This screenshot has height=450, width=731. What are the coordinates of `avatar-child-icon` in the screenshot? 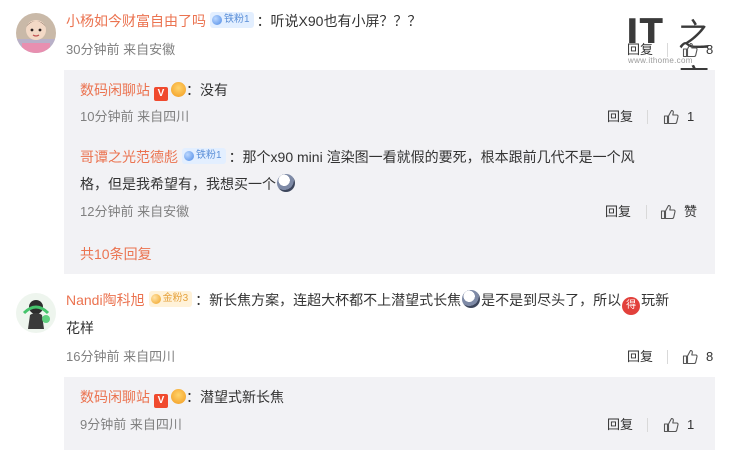 It's located at (36, 33).